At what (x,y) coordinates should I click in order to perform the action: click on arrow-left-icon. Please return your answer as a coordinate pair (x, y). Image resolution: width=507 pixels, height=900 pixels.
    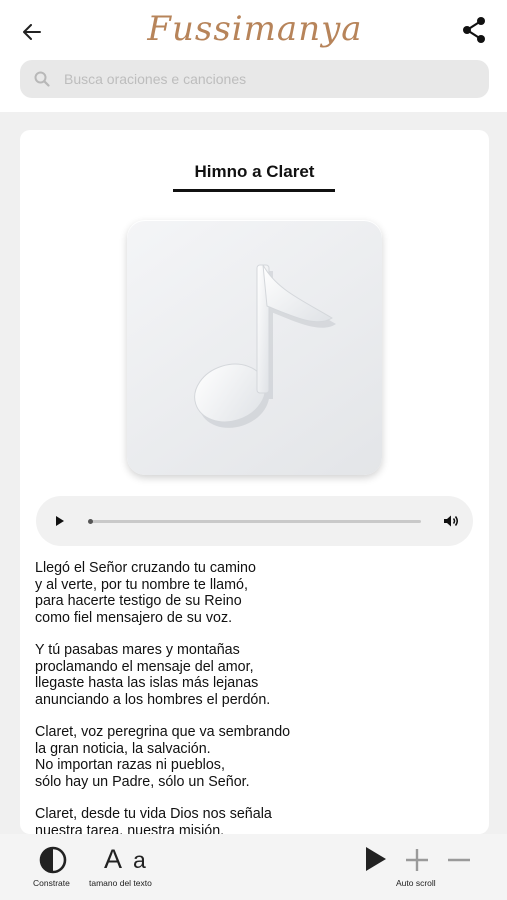
    Looking at the image, I should click on (32, 32).